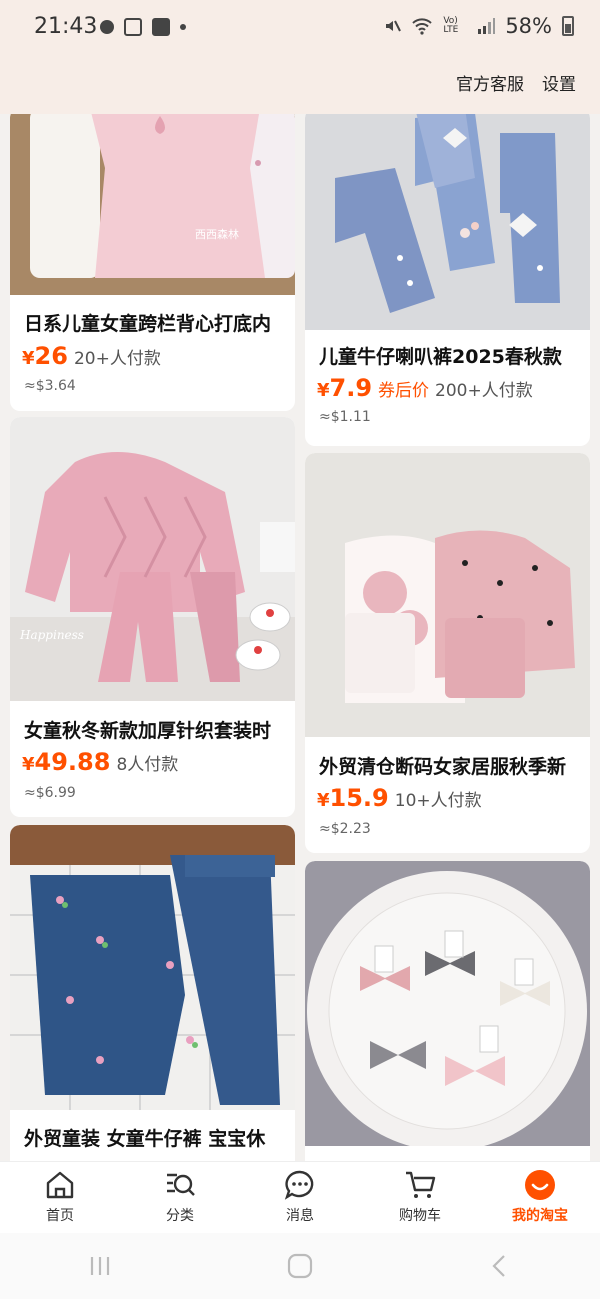 Image resolution: width=600 pixels, height=1299 pixels. I want to click on back-icon, so click(500, 1266).